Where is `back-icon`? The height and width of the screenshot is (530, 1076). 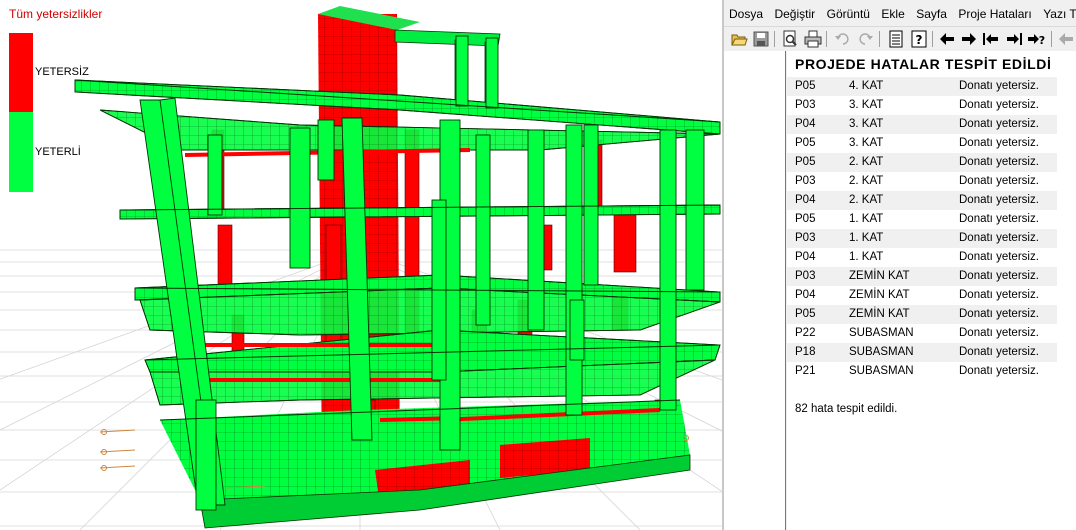 back-icon is located at coordinates (1066, 39).